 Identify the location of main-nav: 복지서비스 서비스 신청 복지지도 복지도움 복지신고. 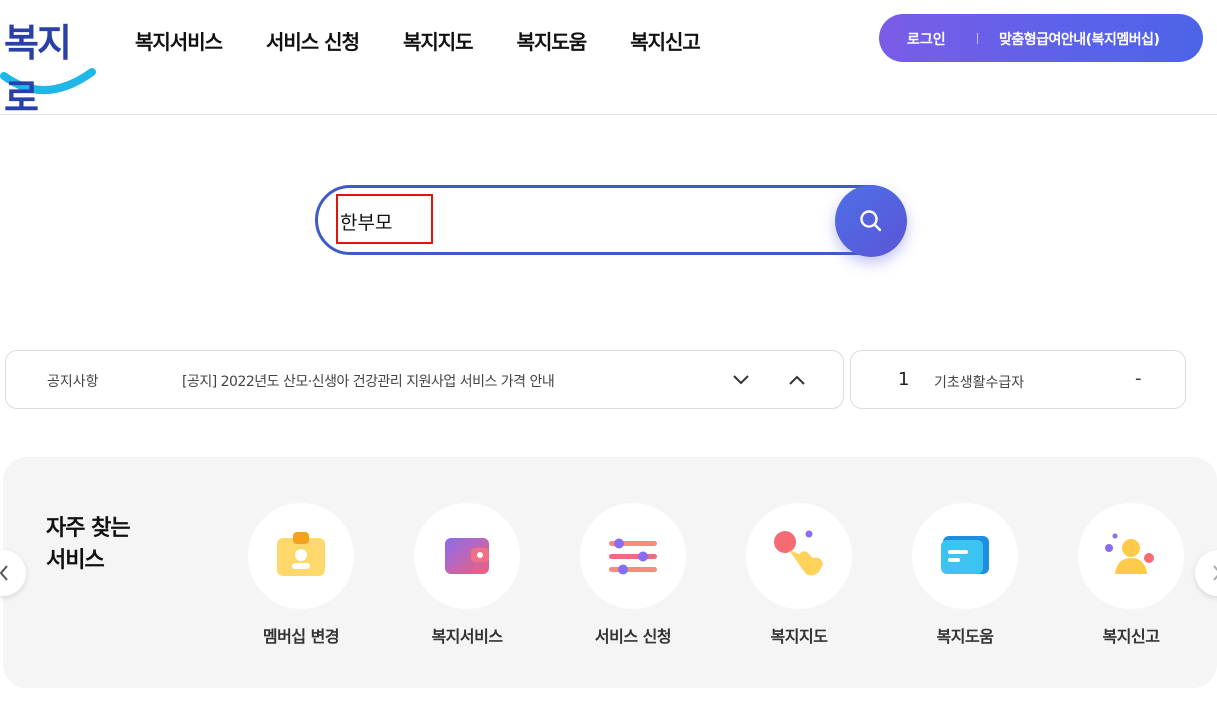
(439, 40).